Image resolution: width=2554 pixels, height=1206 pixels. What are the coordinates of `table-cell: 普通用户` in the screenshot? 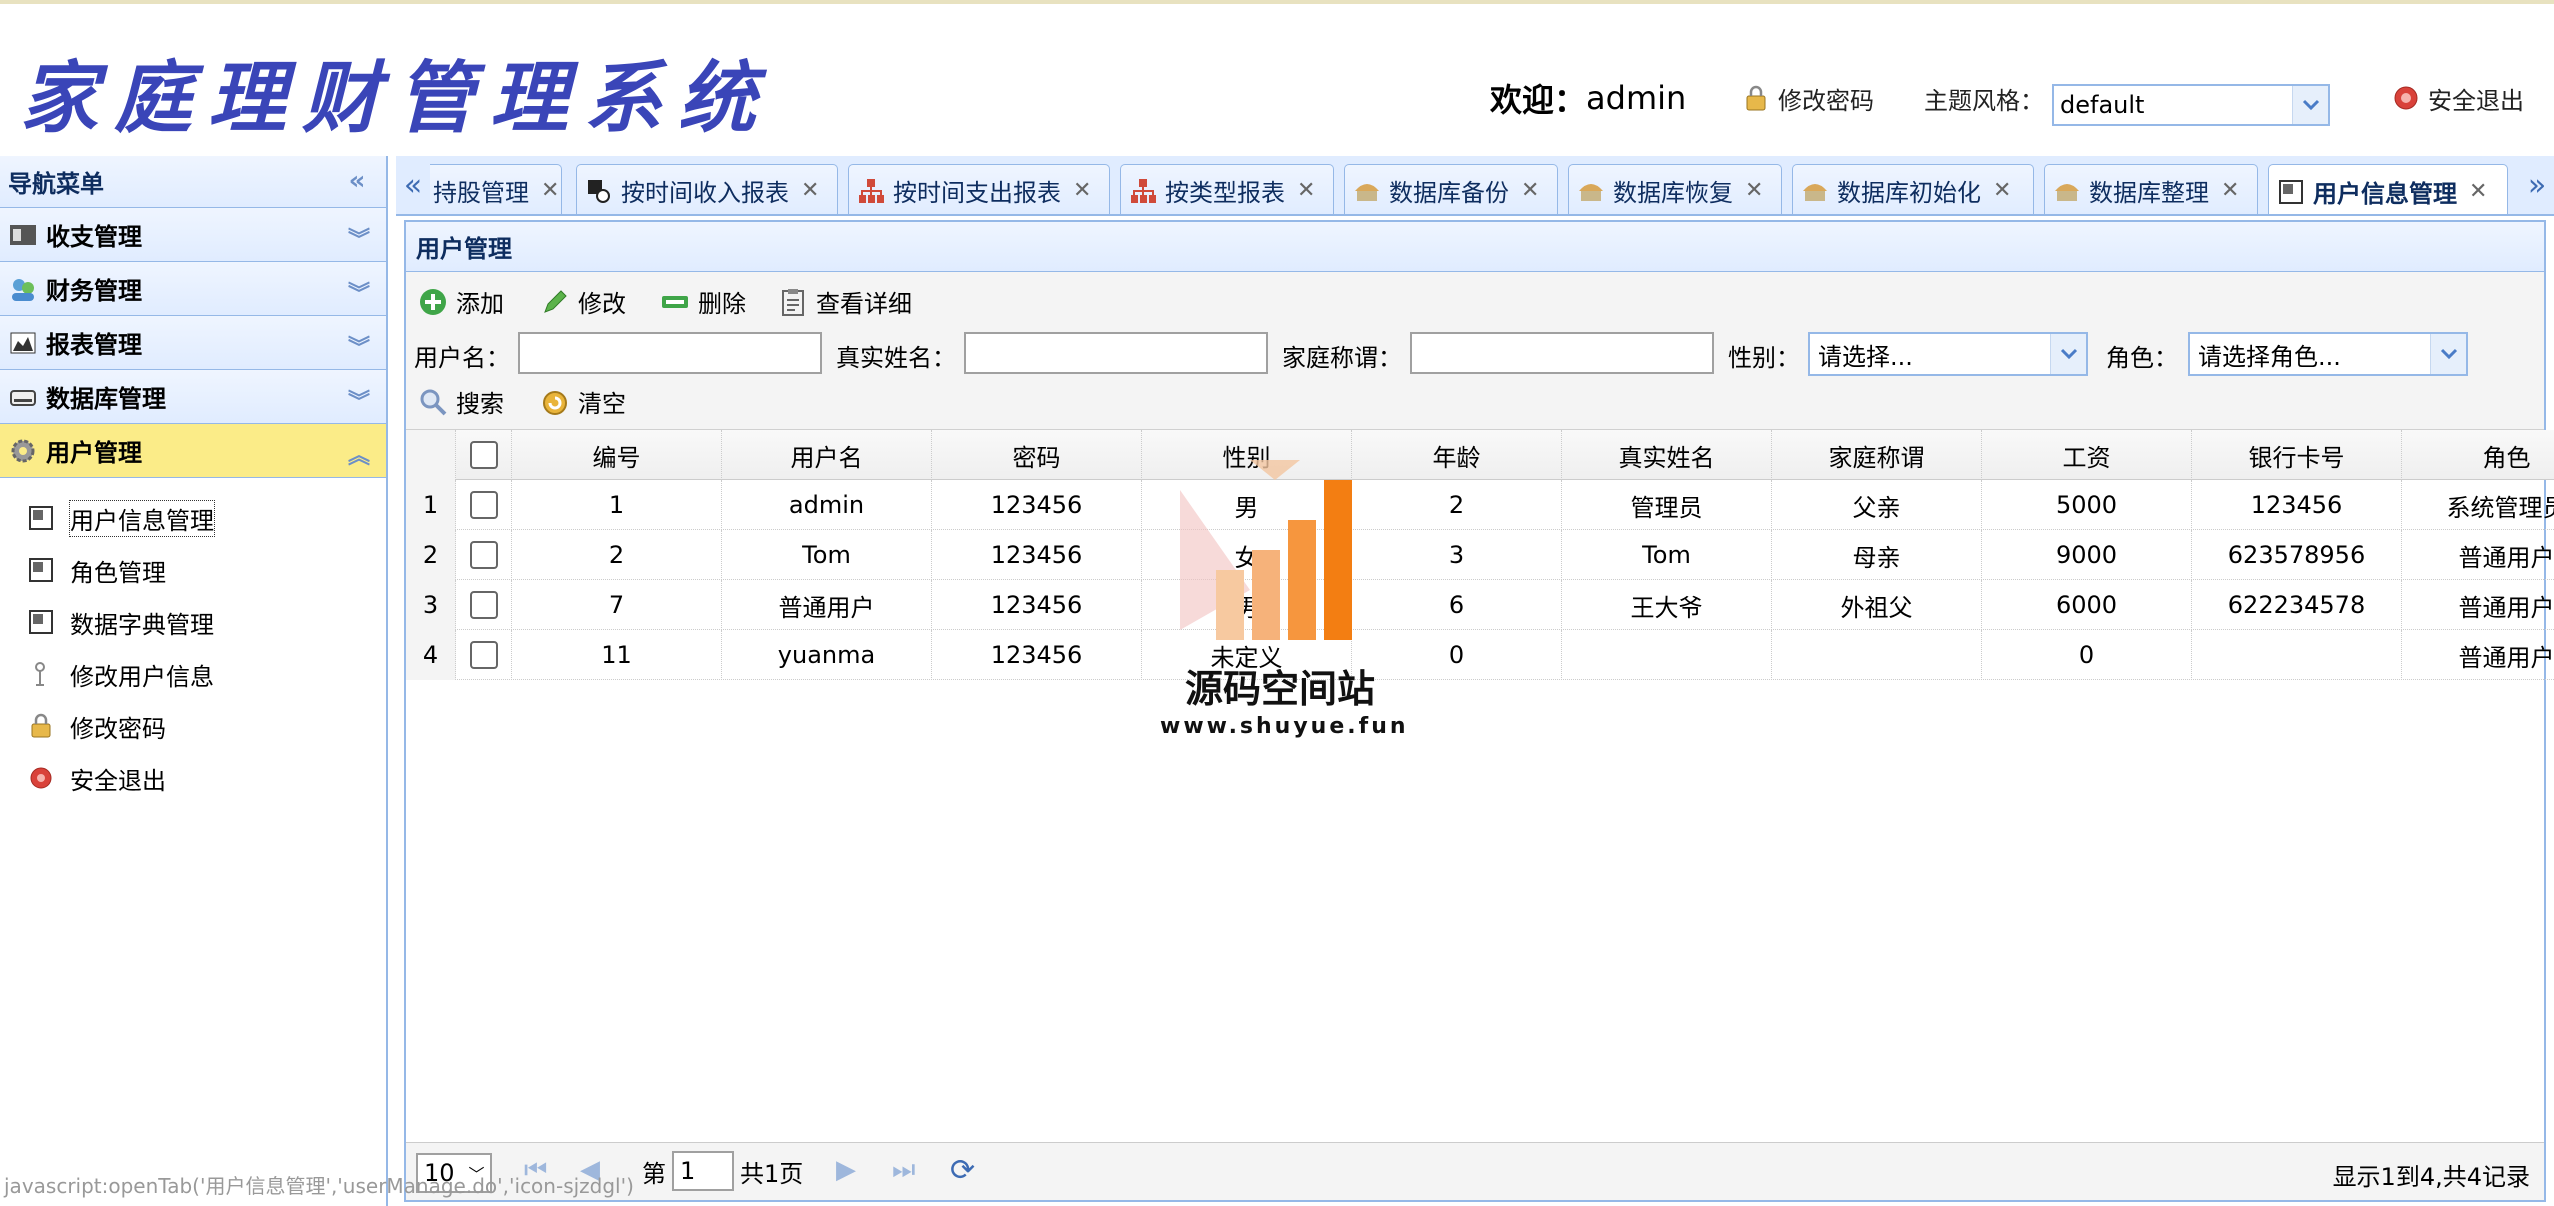 It's located at (2478, 655).